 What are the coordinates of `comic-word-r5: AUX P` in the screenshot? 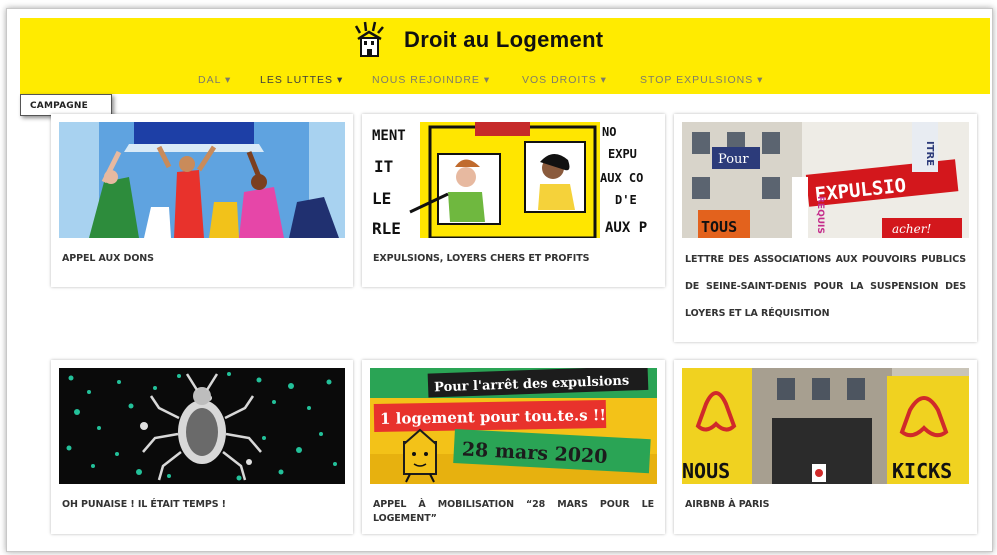 It's located at (626, 228).